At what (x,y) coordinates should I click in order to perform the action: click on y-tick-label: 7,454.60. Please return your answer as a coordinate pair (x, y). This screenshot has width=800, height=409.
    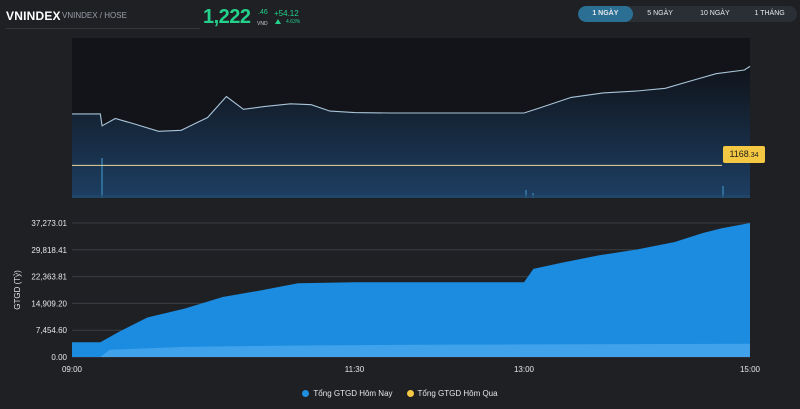
    Looking at the image, I should click on (52, 330).